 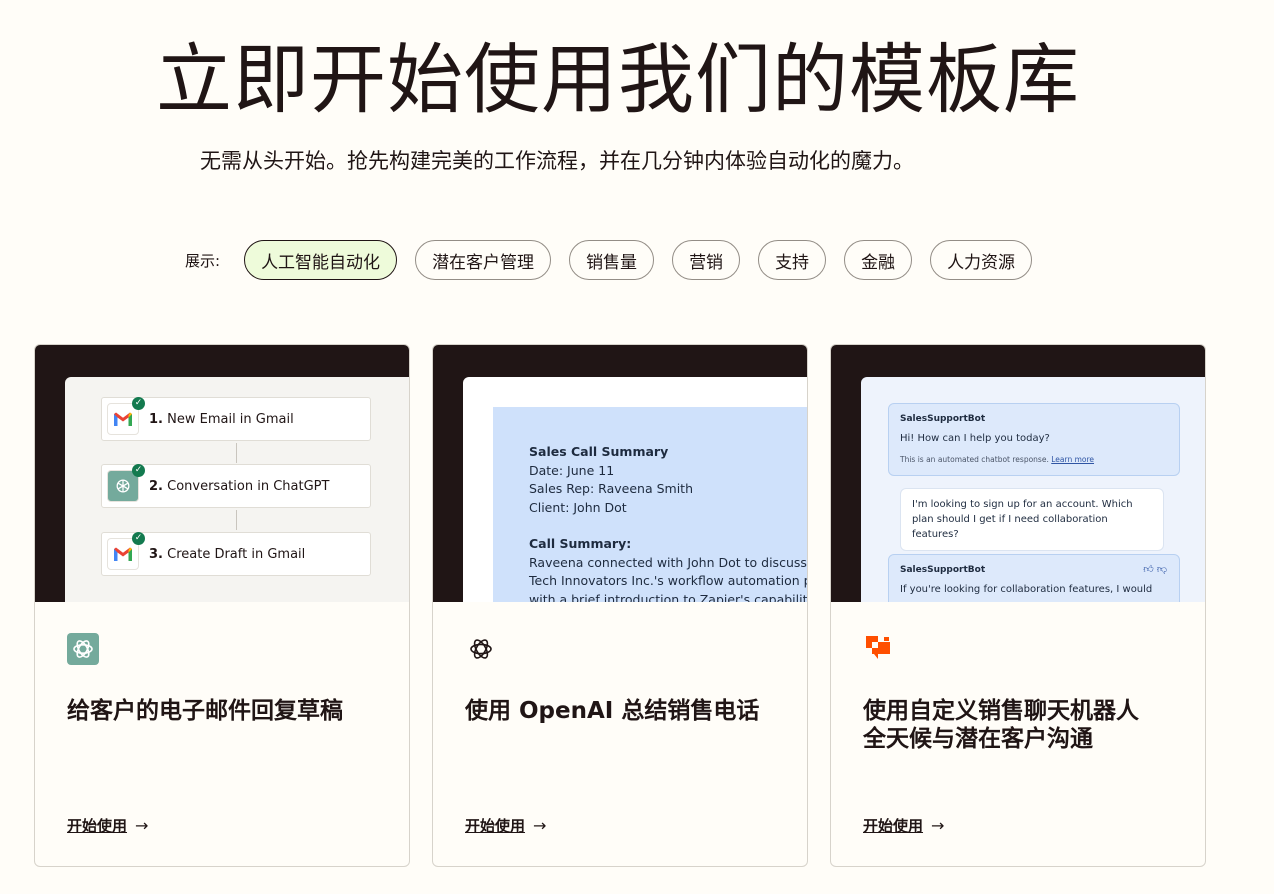 I want to click on doc-date: Date: June 11, so click(x=572, y=470).